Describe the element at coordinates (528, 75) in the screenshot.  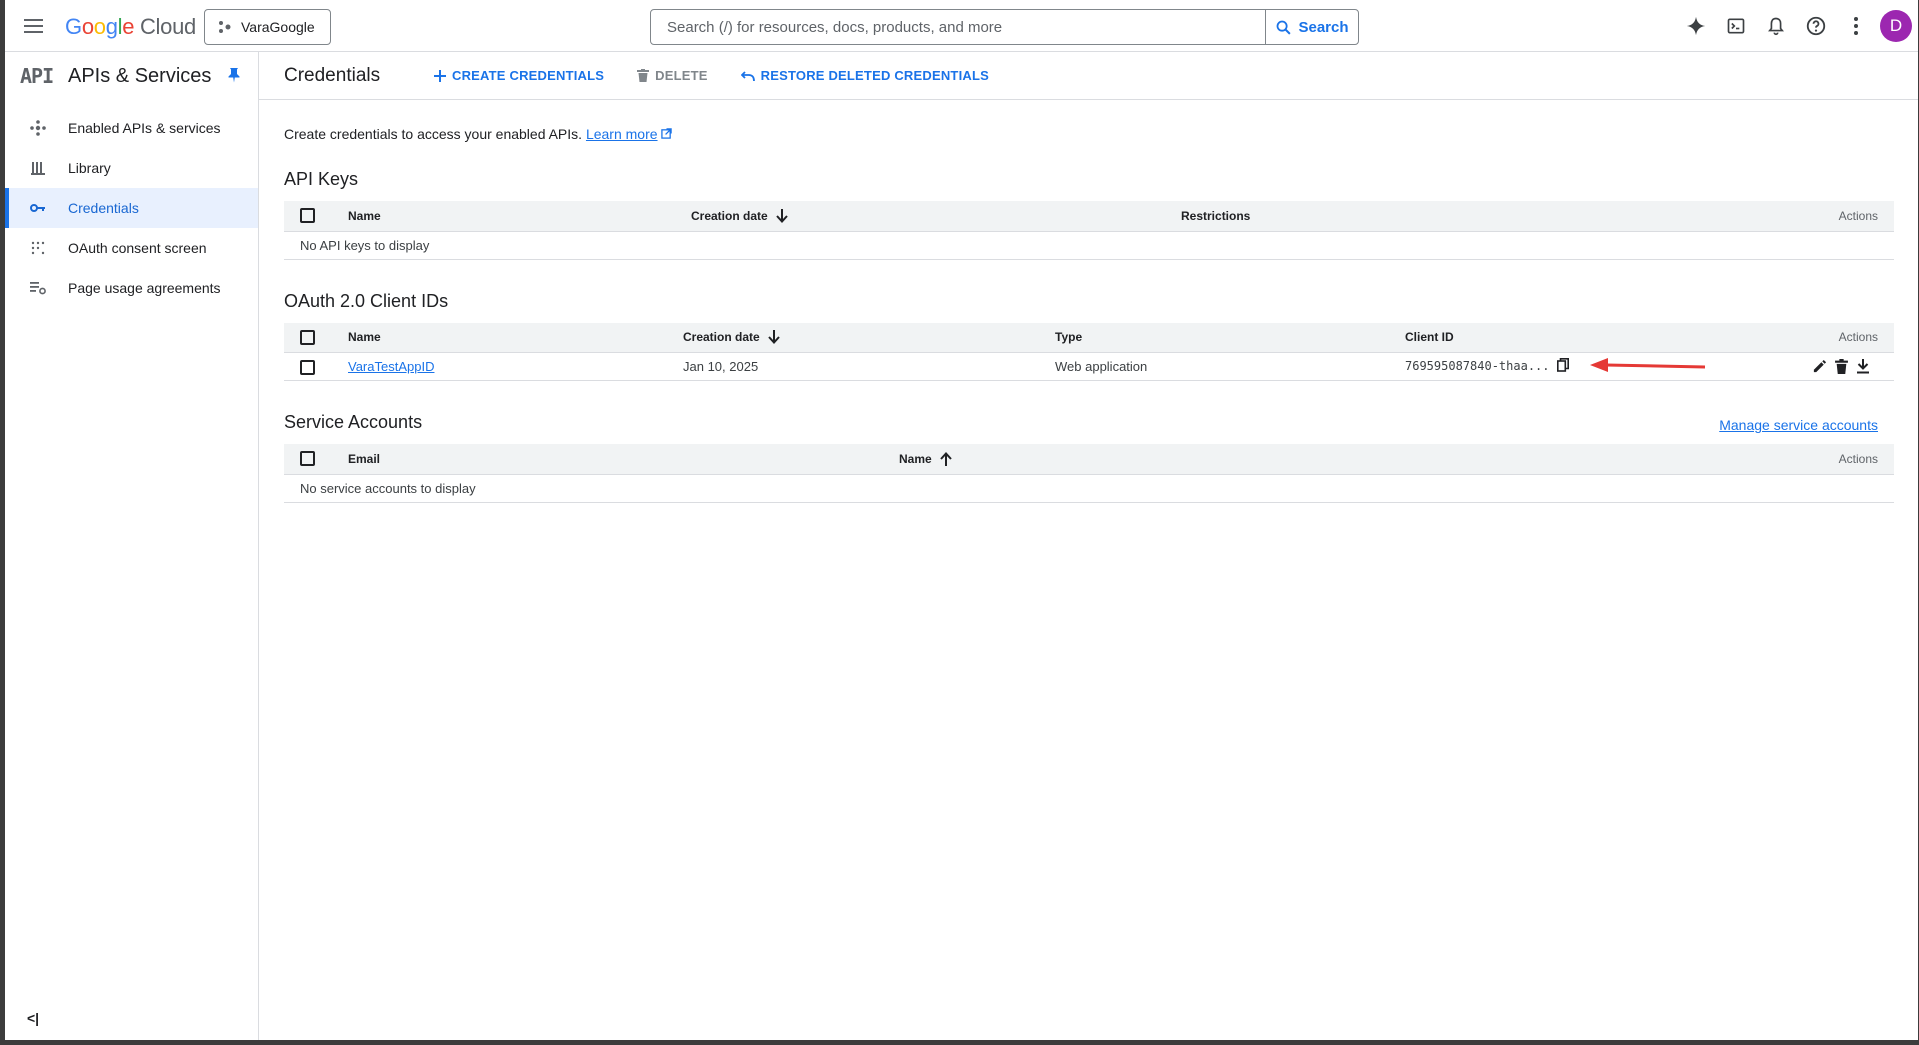
I see `create-credentials-label: CREATE CREDENTIALS` at that location.